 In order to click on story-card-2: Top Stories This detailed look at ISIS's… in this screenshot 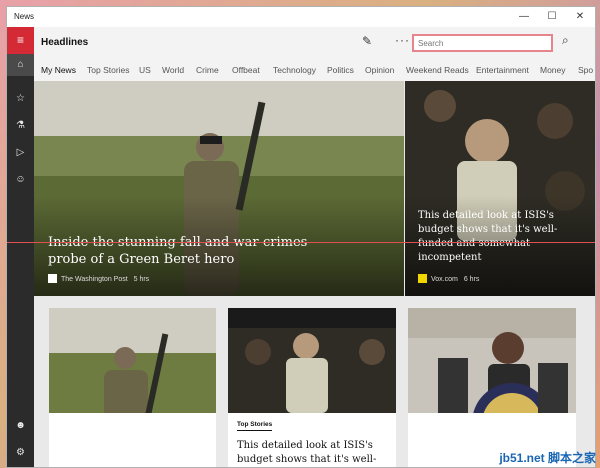, I will do `click(312, 387)`.